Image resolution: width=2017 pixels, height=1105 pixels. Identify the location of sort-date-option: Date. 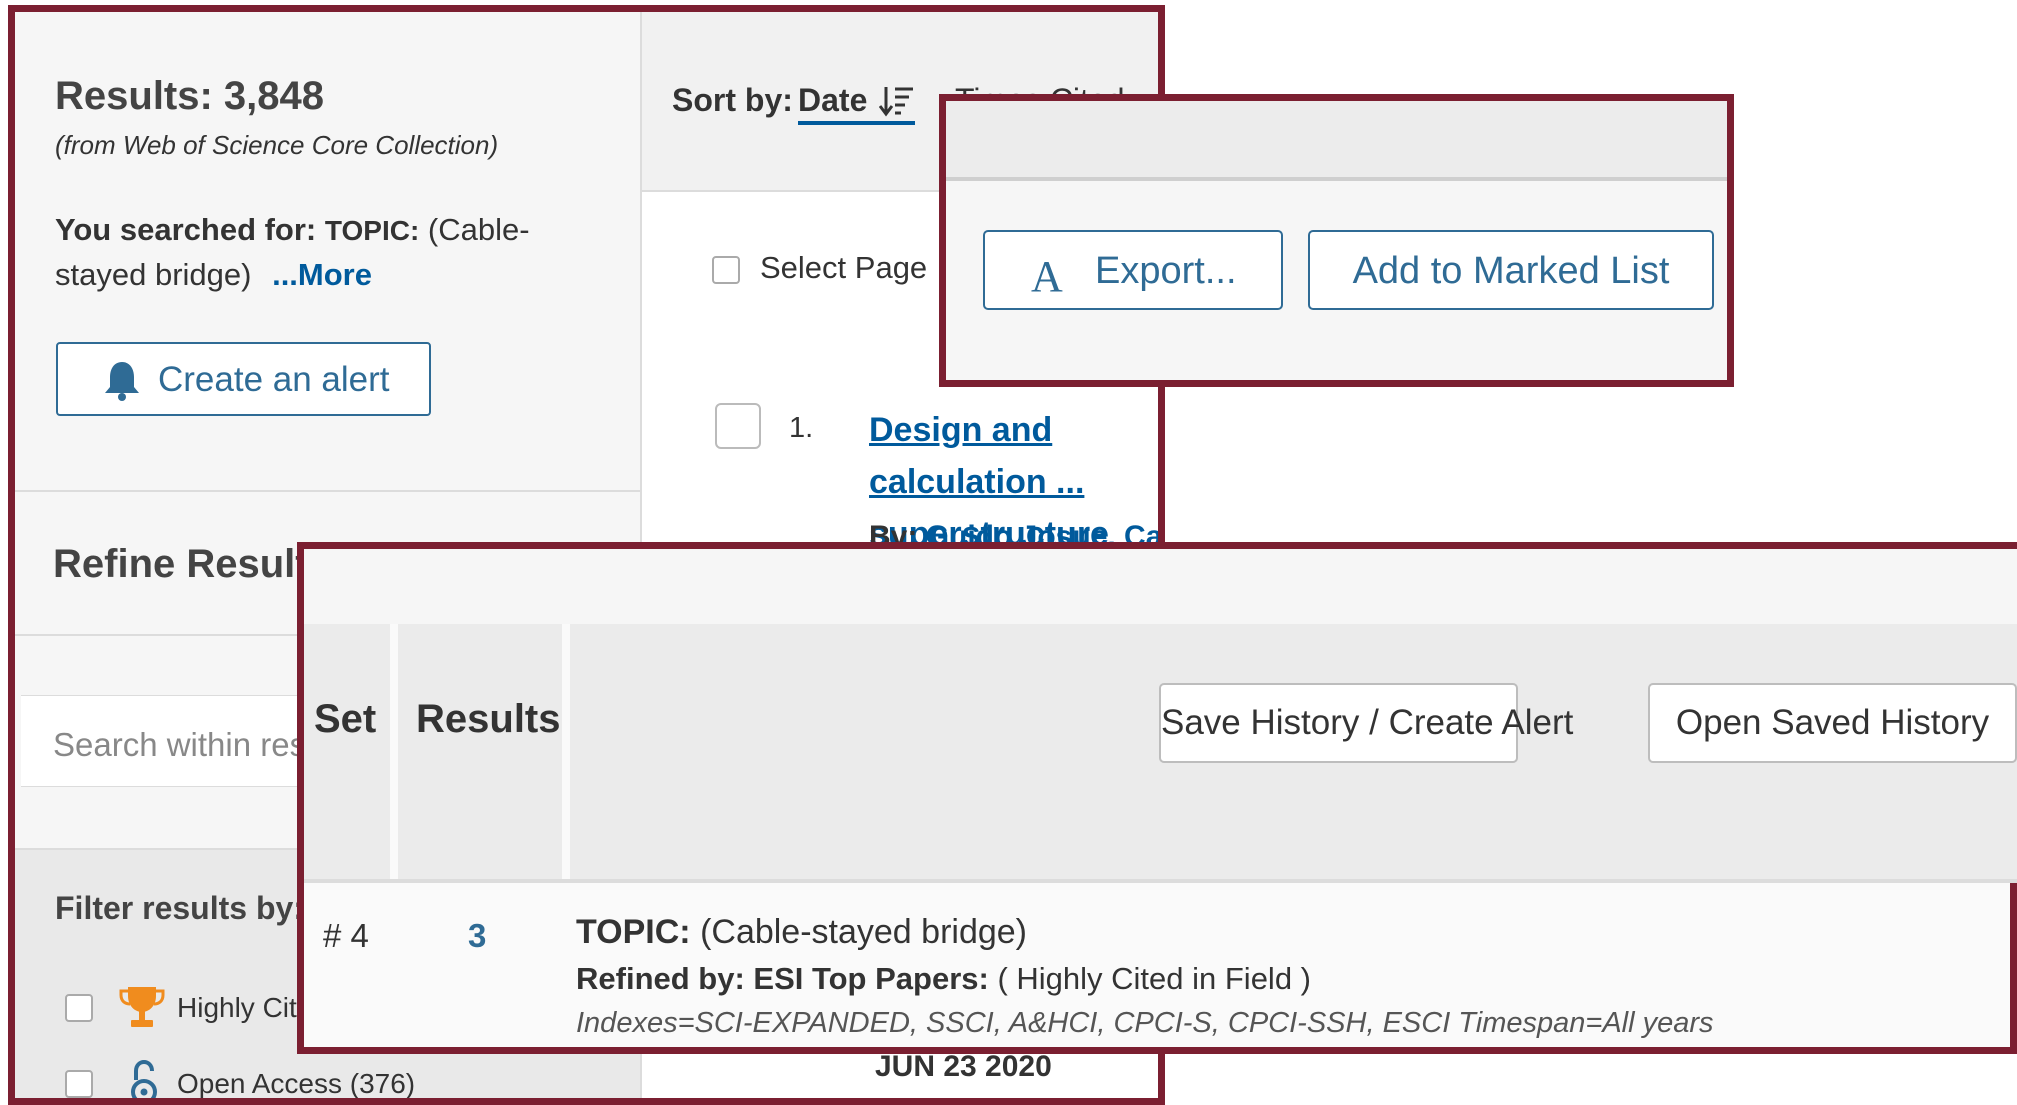
(857, 103).